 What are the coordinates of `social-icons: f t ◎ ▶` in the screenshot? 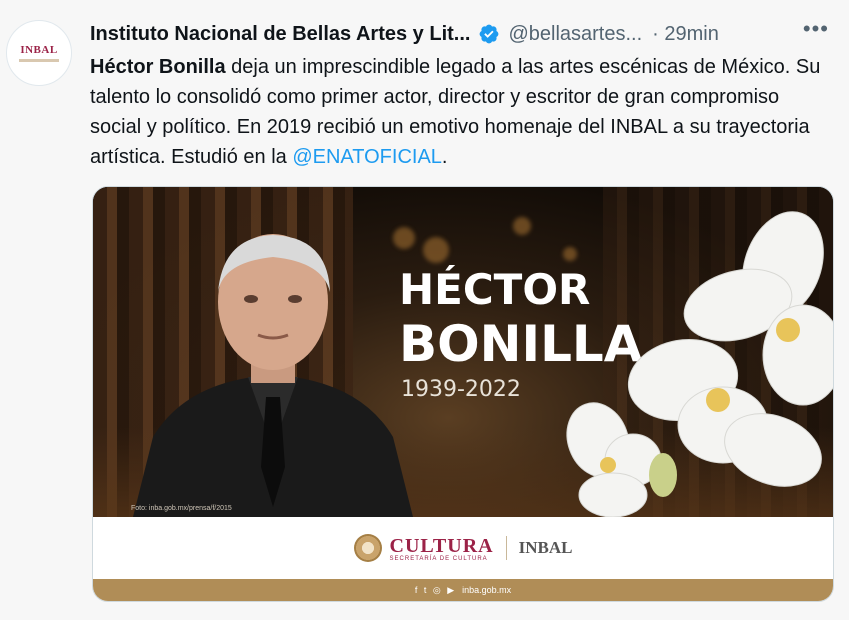 It's located at (435, 589).